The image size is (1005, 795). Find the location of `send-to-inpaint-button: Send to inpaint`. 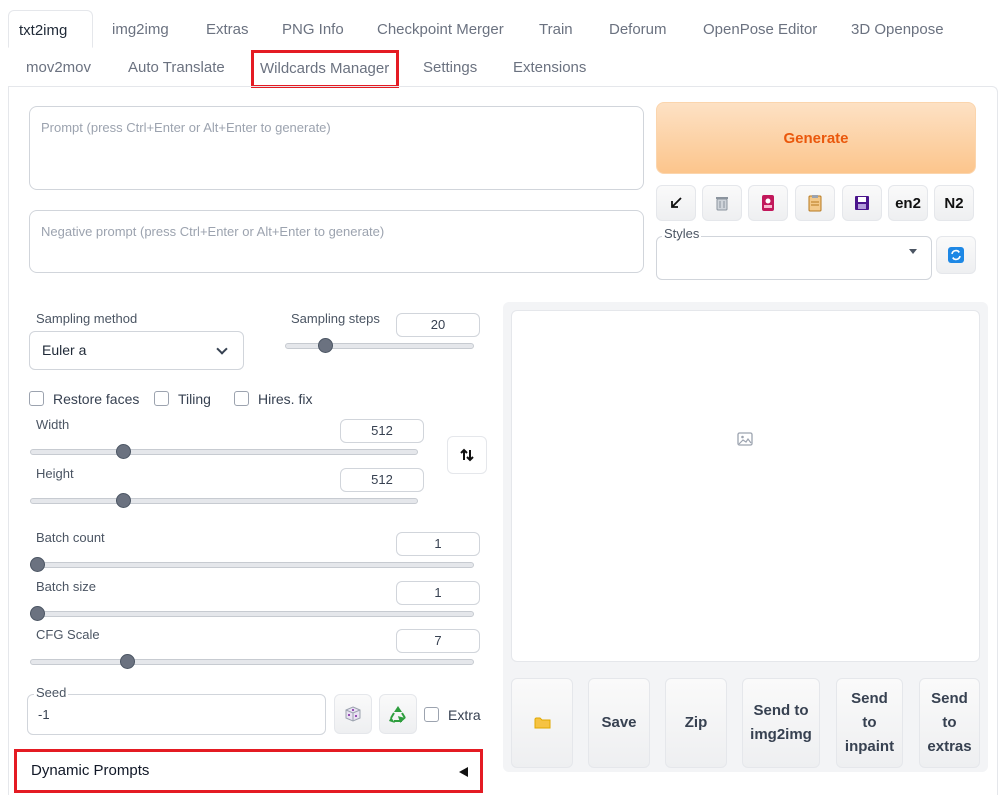

send-to-inpaint-button: Send to inpaint is located at coordinates (869, 723).